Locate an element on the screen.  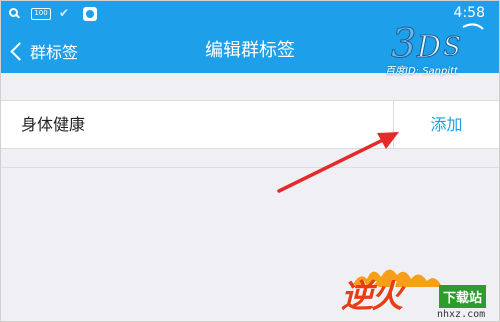
svg-text: D is located at coordinates (428, 47).